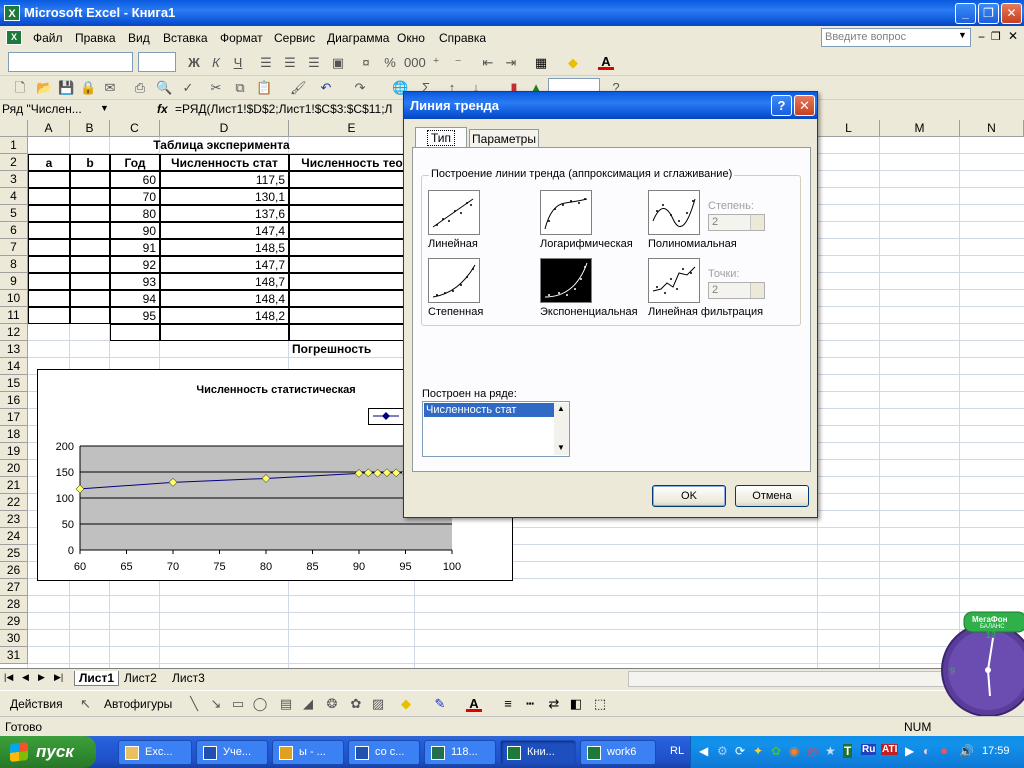  Describe the element at coordinates (441, 137) in the screenshot. I see `tab-type: Тип` at that location.